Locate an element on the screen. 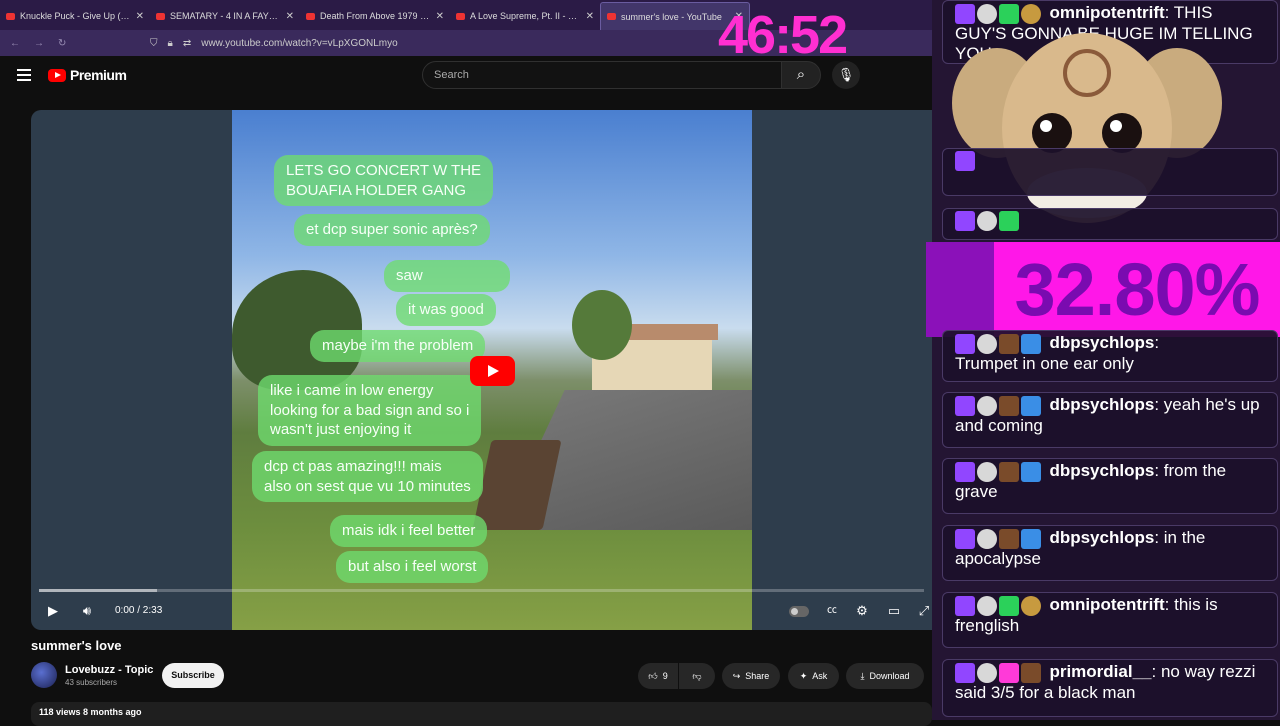 This screenshot has width=1280, height=726. progress-buffered is located at coordinates (98, 590).